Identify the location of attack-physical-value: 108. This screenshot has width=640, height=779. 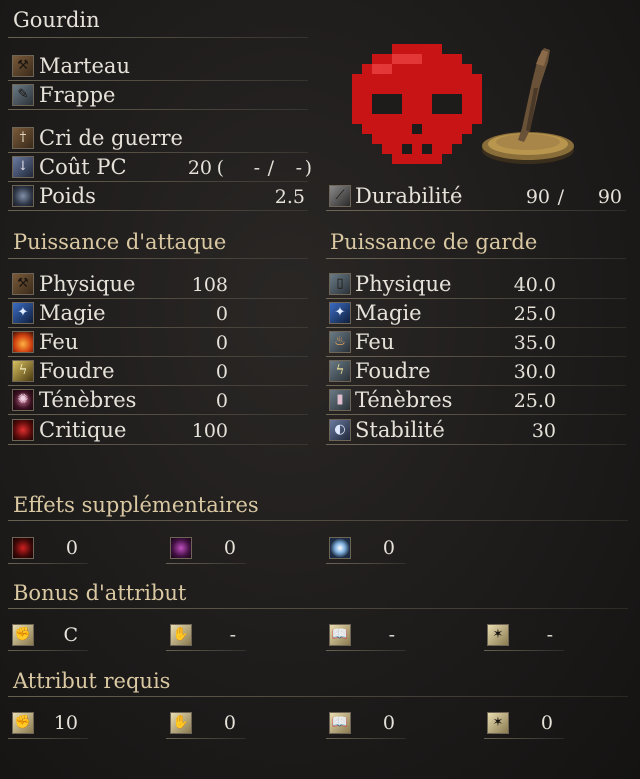
(209, 285).